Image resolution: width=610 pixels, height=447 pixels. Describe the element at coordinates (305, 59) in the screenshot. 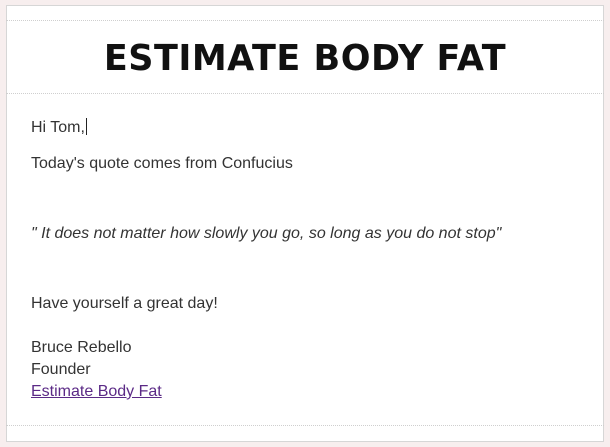

I see `header-title: ESTIMATE BODY FAT` at that location.